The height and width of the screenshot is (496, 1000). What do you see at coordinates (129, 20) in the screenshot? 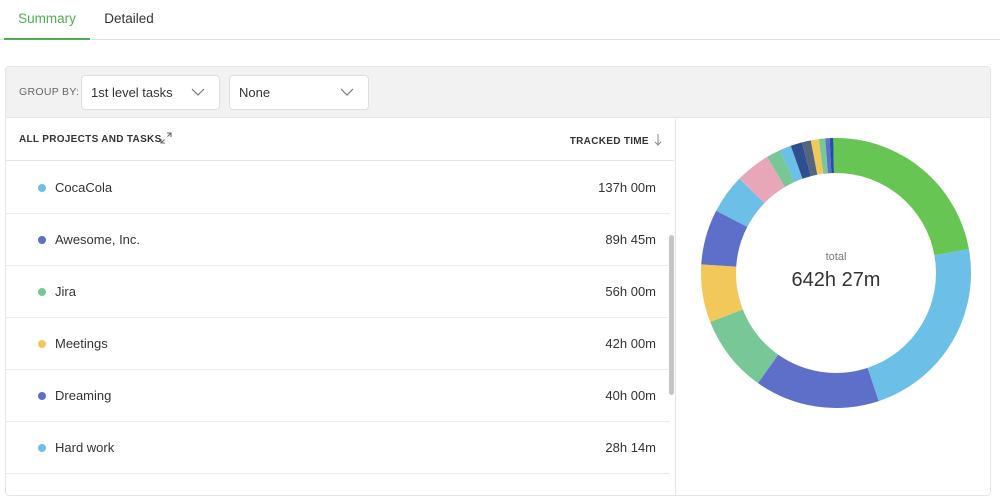
I see `tab-detailed: Detailed` at bounding box center [129, 20].